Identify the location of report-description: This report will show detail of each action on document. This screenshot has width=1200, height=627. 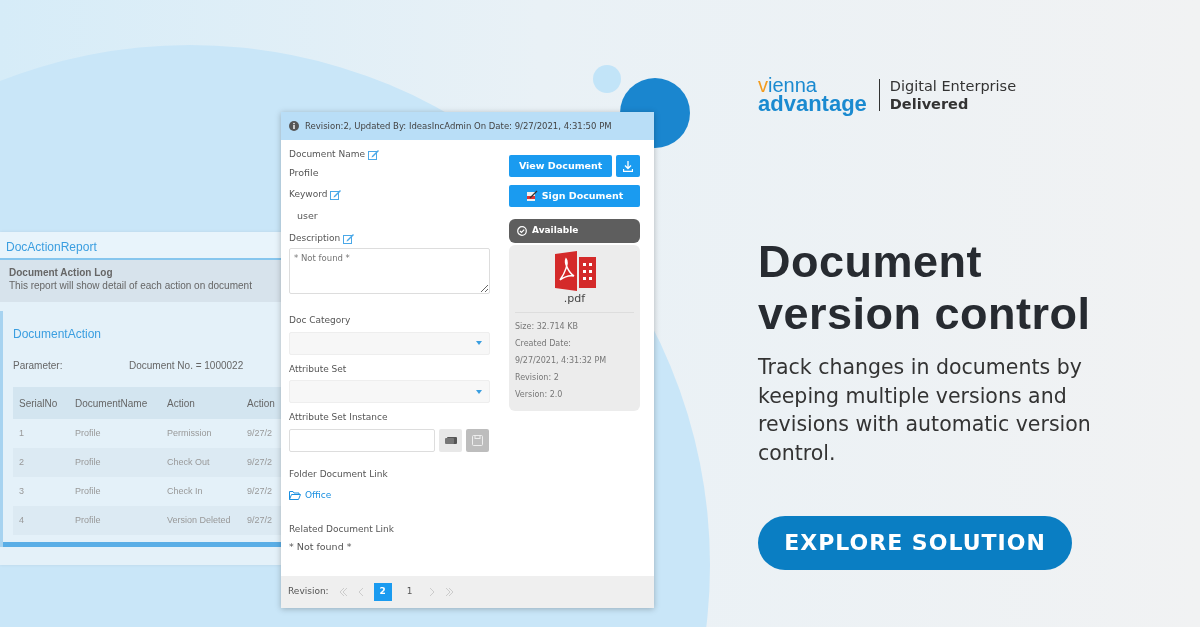
(131, 285).